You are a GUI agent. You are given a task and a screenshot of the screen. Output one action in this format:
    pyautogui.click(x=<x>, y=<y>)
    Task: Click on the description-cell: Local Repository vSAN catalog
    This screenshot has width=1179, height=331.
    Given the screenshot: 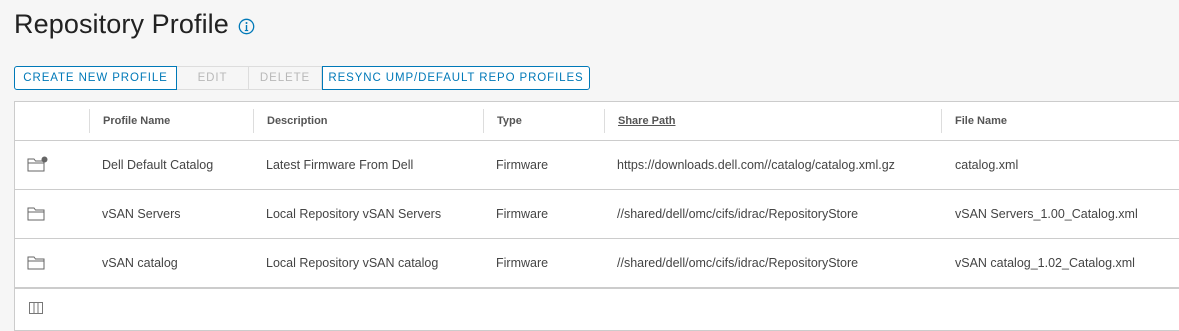 What is the action you would take?
    pyautogui.click(x=352, y=262)
    